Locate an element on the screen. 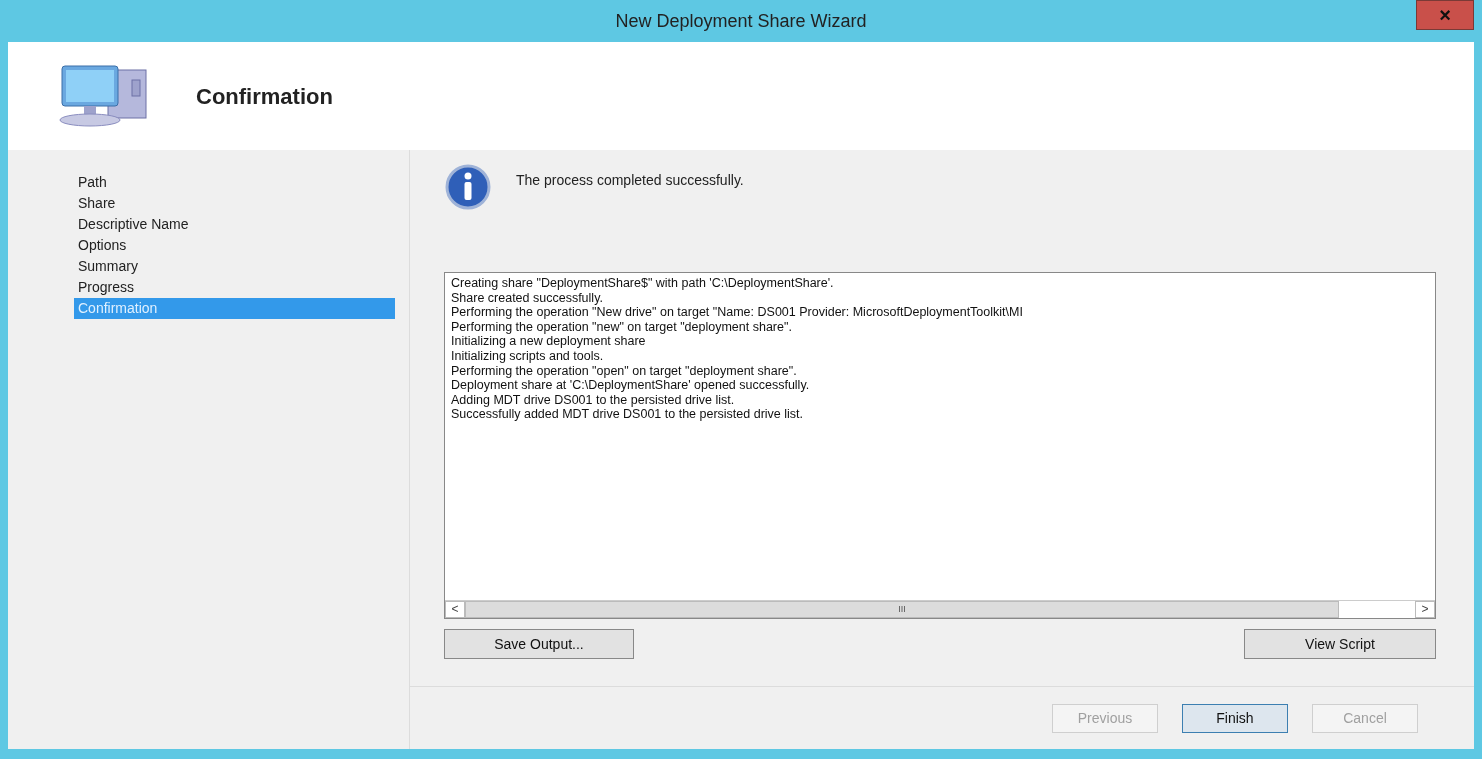 This screenshot has height=759, width=1482. log-line: Initializing scripts and tools. is located at coordinates (528, 356).